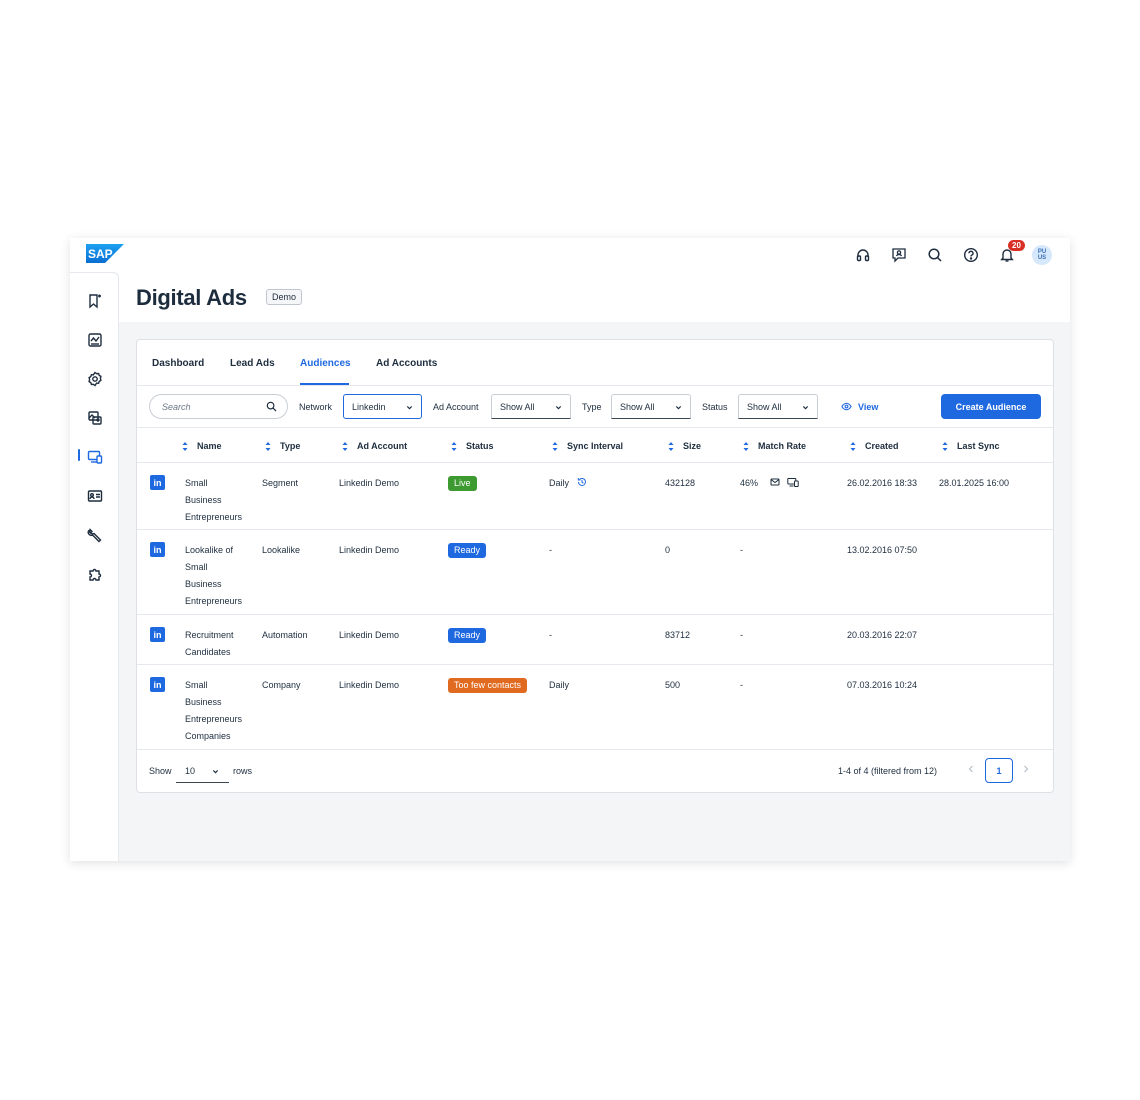 The width and height of the screenshot is (1140, 1100). What do you see at coordinates (774, 446) in the screenshot?
I see `column-header-match-rate: Match Rate` at bounding box center [774, 446].